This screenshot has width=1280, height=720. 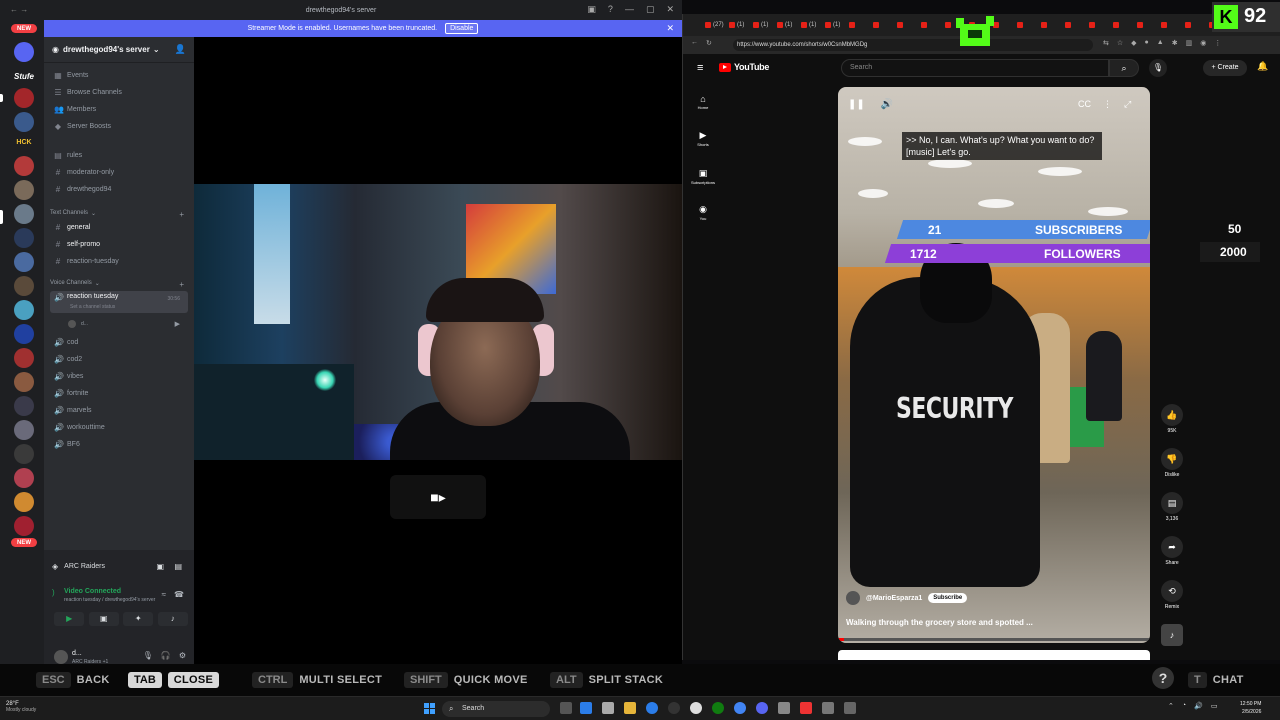 What do you see at coordinates (119, 261) in the screenshot?
I see `channel-reaction-tuesday: # reaction-tuesday` at bounding box center [119, 261].